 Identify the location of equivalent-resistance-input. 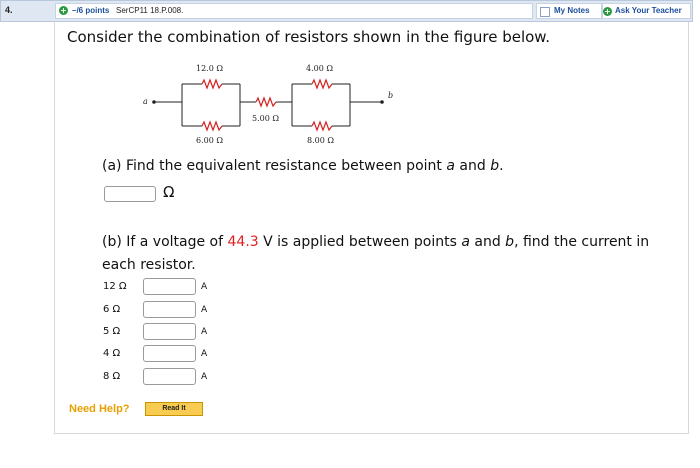
(130, 194).